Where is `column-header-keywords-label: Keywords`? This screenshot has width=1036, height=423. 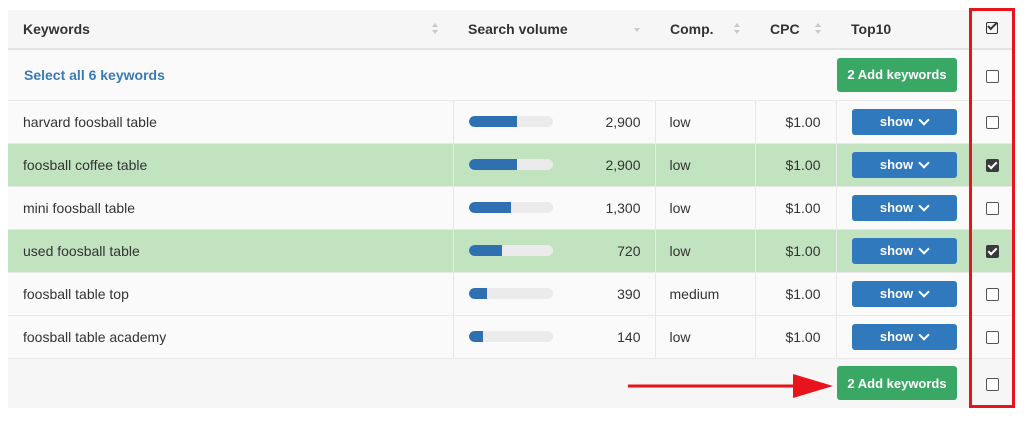
column-header-keywords-label: Keywords is located at coordinates (56, 29).